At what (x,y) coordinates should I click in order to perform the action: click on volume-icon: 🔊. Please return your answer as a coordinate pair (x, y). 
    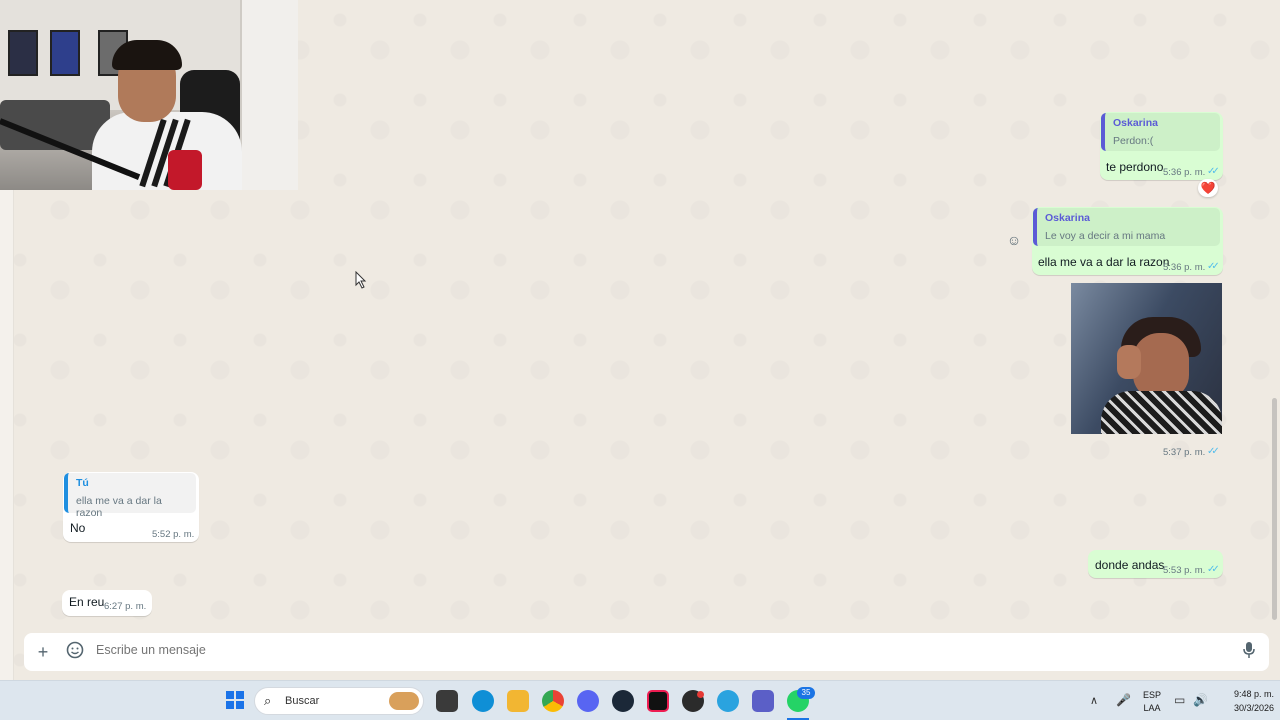
    Looking at the image, I should click on (1200, 700).